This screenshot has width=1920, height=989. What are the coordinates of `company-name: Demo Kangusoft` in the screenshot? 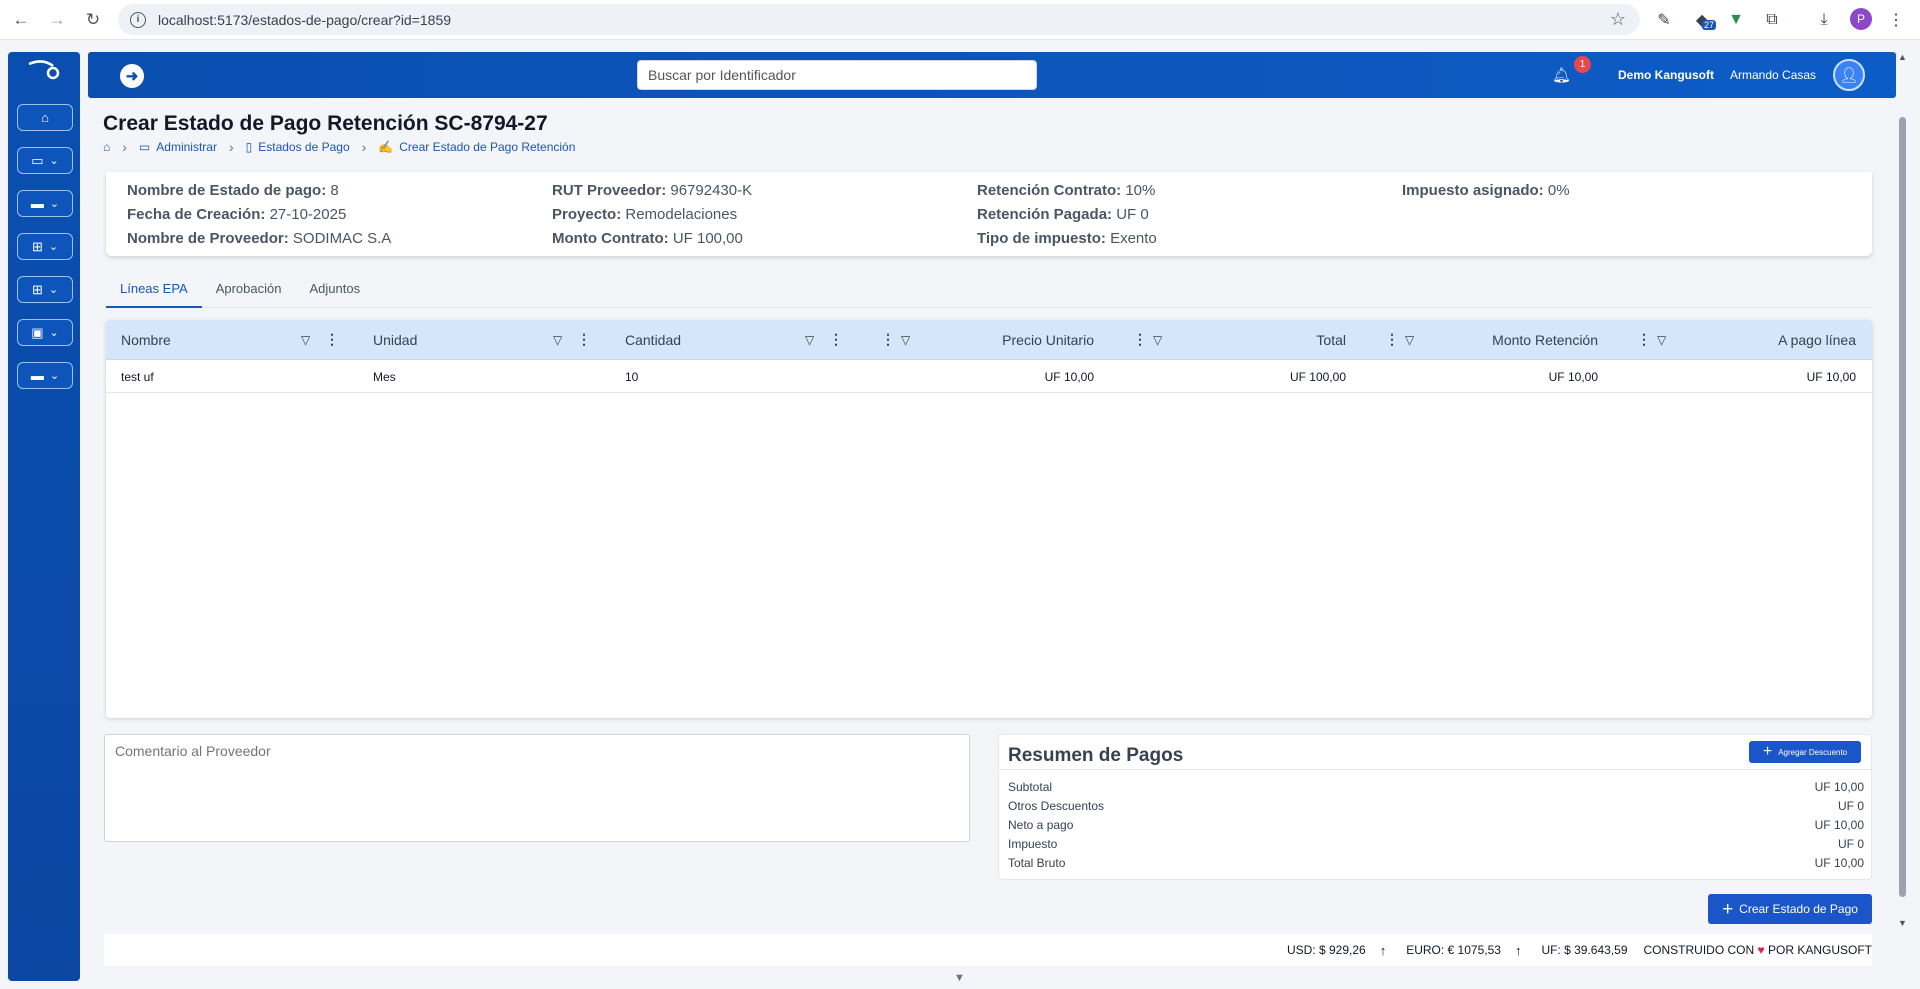 It's located at (1666, 75).